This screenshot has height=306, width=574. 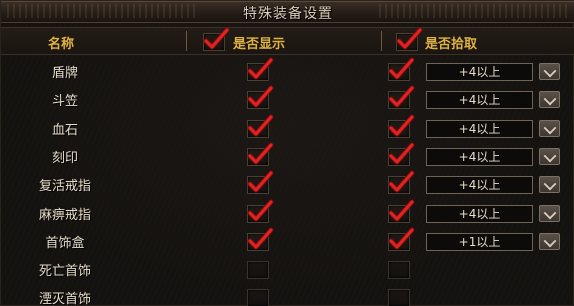 I want to click on header-pick-label: 是否拾取, so click(x=451, y=44).